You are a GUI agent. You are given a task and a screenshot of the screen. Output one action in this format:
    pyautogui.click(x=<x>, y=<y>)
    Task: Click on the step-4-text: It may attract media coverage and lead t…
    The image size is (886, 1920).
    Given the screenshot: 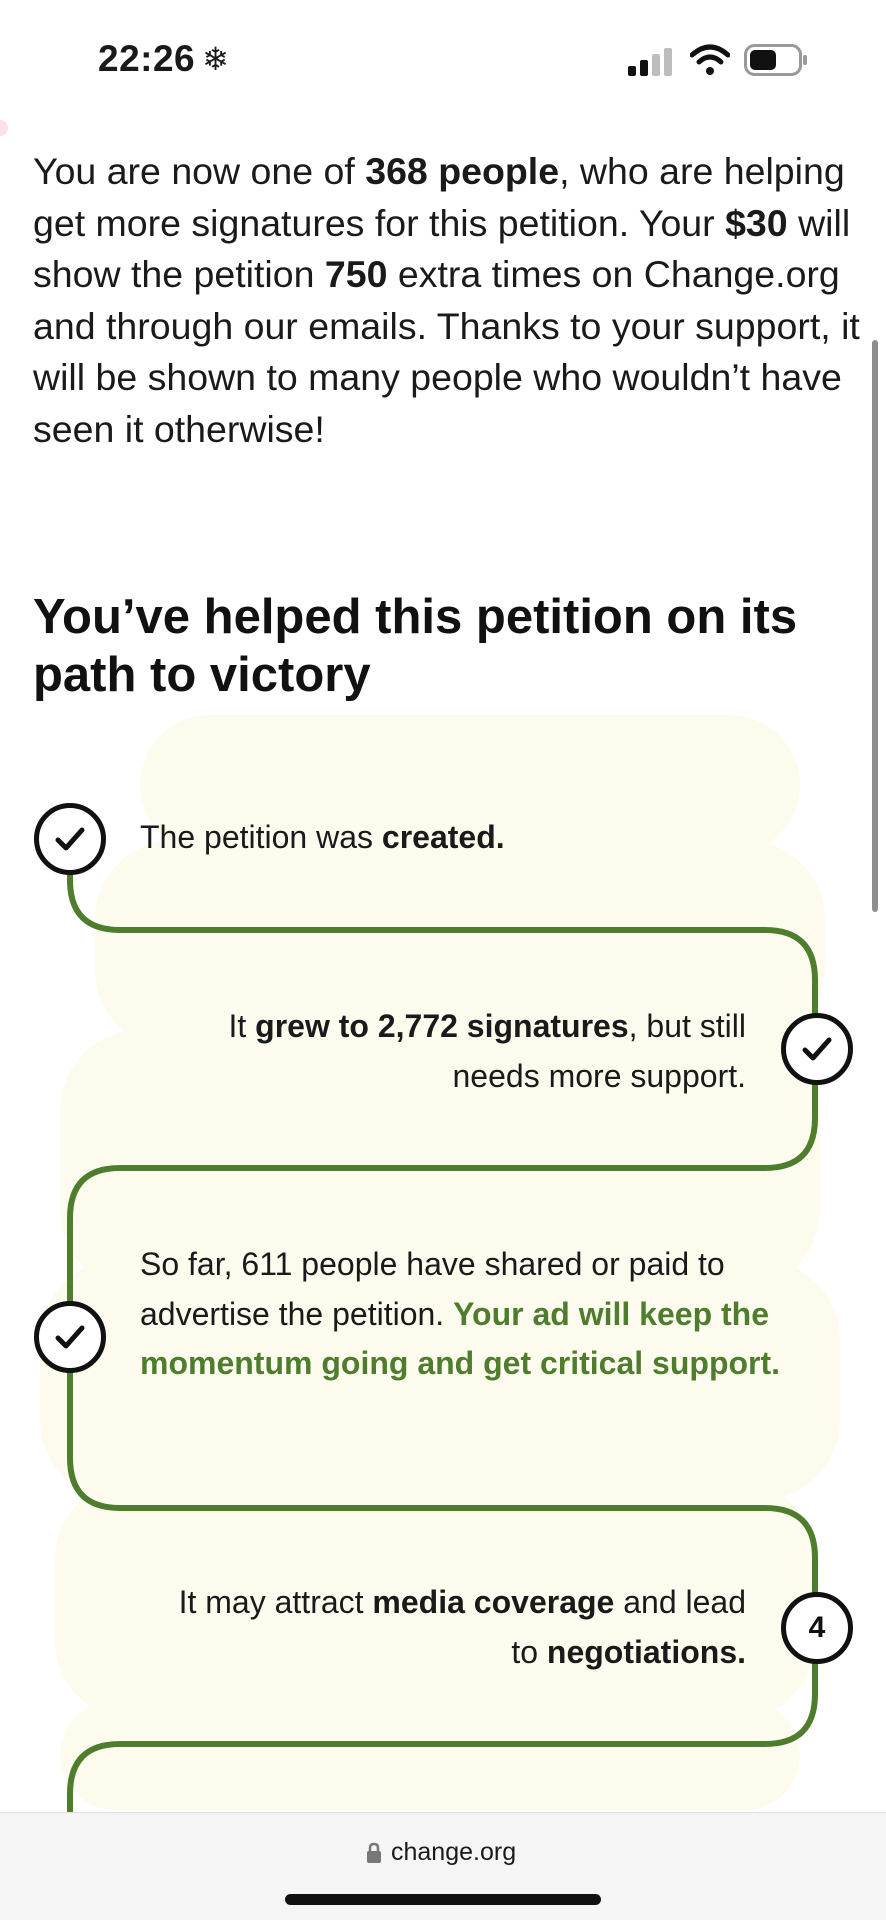 What is the action you would take?
    pyautogui.click(x=448, y=1627)
    